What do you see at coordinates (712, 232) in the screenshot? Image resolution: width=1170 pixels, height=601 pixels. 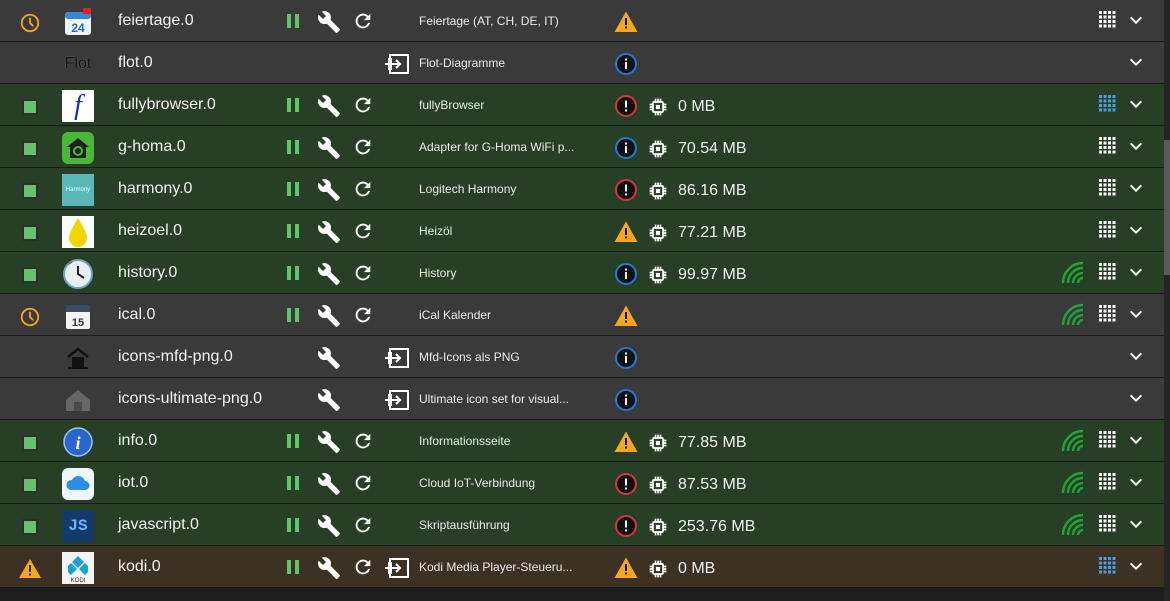 I see `memory-usage: 77.21 MB` at bounding box center [712, 232].